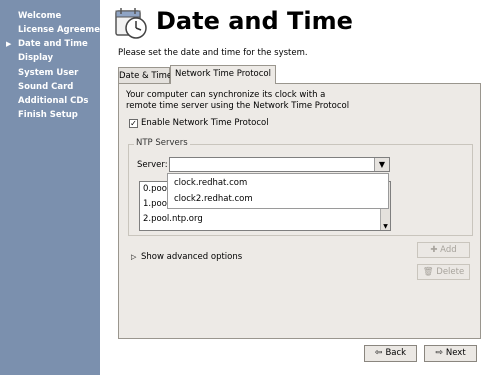 Image resolution: width=500 pixels, height=375 pixels. I want to click on tab-network-time-protocol: Network Time Protocol, so click(223, 74).